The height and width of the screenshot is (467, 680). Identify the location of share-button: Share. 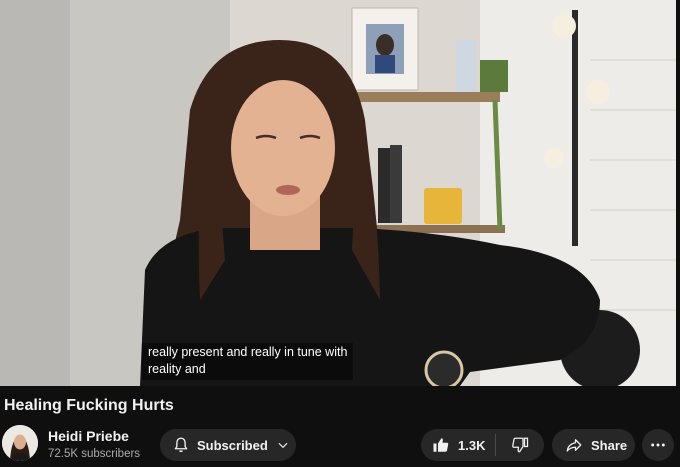
(593, 445).